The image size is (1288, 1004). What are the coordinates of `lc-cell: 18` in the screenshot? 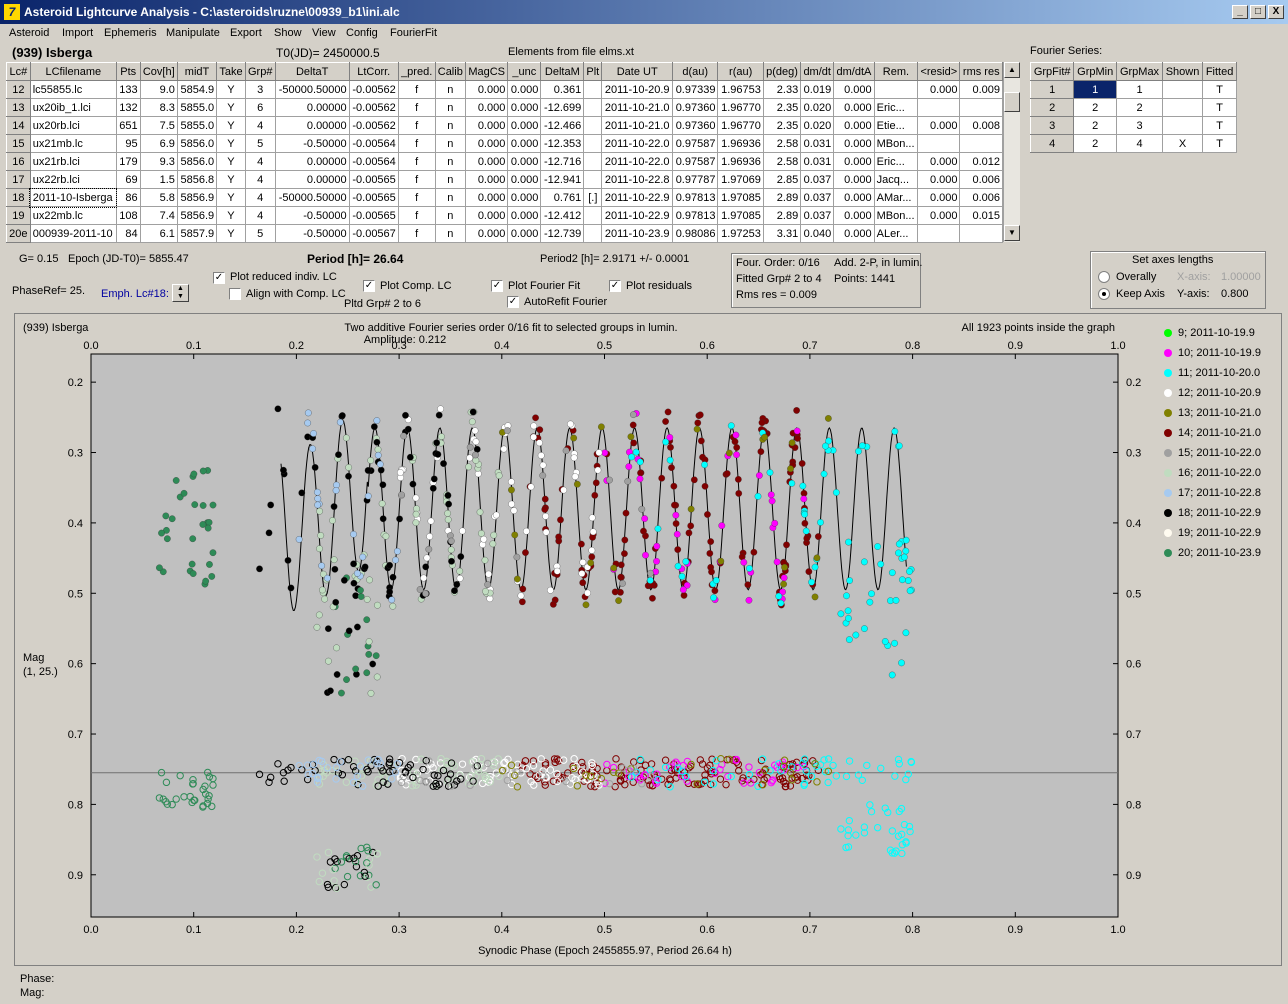 It's located at (18, 197).